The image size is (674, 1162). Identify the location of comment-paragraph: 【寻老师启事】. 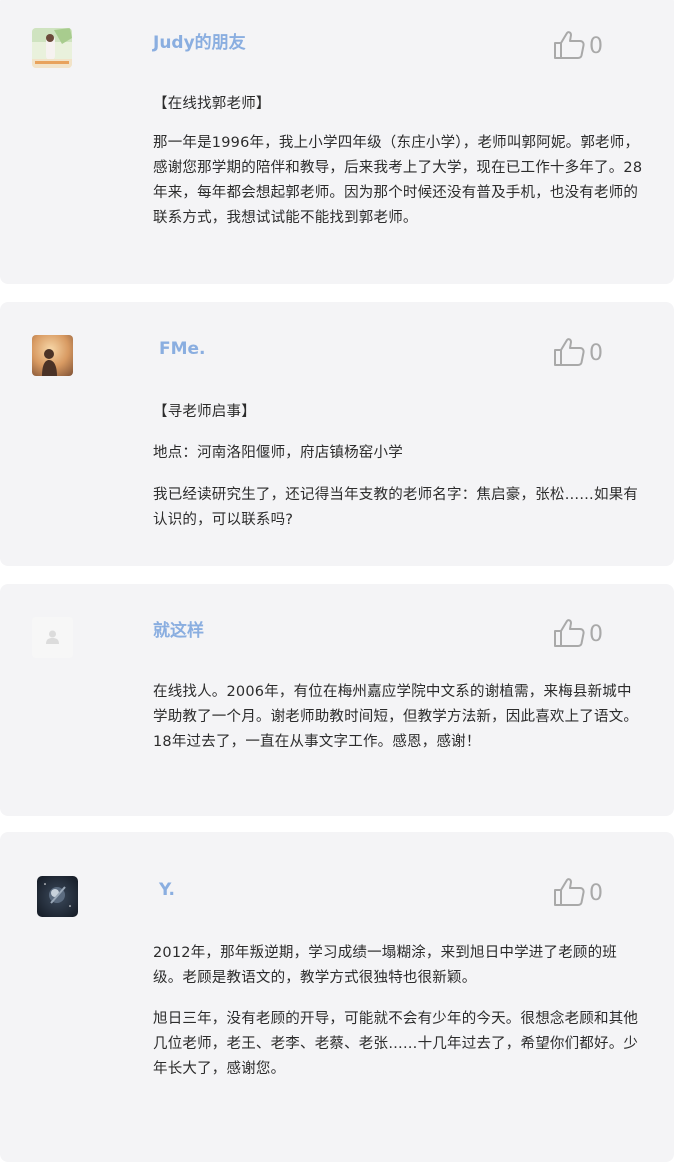
(204, 412).